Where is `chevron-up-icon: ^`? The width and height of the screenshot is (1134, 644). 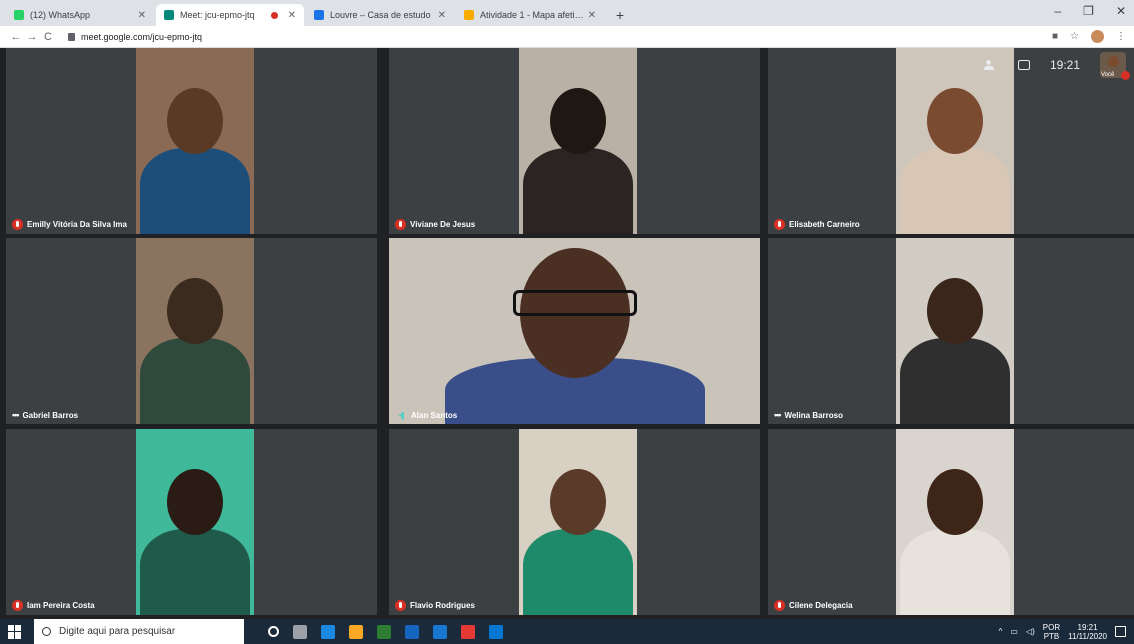
chevron-up-icon: ^ is located at coordinates (1001, 631).